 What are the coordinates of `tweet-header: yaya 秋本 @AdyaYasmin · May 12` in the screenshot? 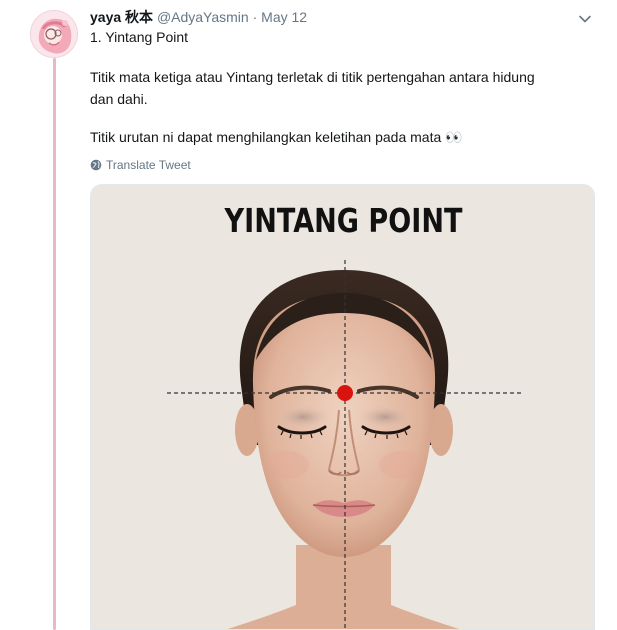 It's located at (198, 17).